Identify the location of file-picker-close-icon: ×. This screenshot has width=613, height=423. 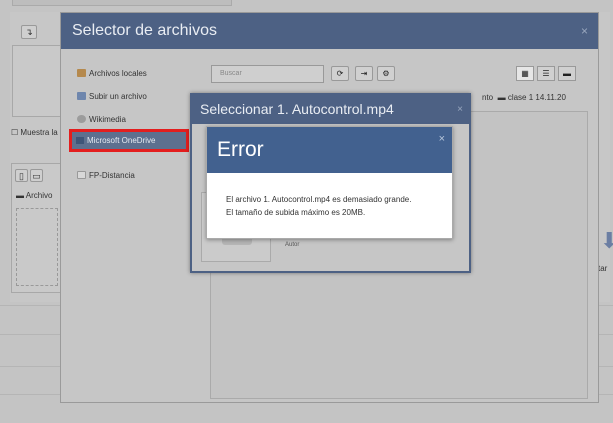
(584, 31).